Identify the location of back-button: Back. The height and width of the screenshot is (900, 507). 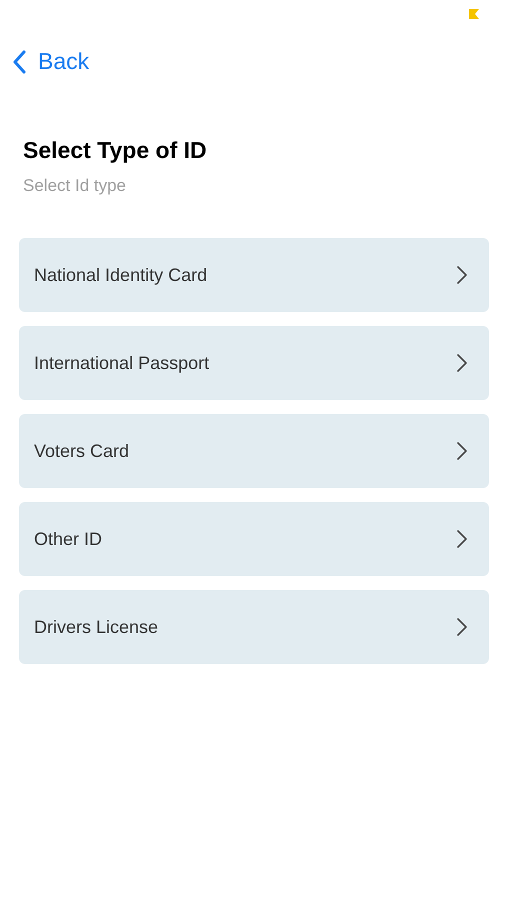
(51, 61).